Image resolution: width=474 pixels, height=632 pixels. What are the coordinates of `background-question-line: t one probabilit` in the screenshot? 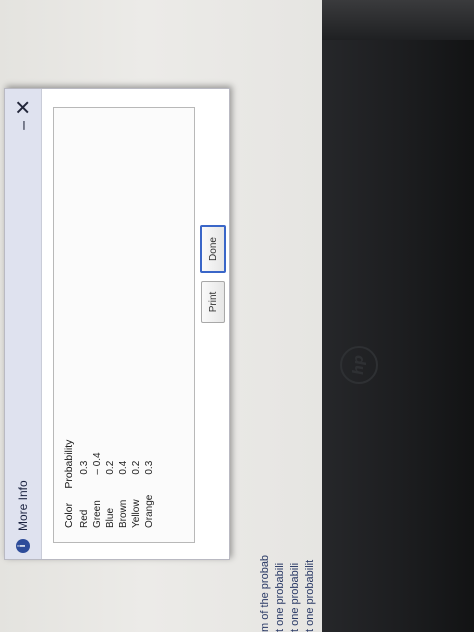 It's located at (310, 595).